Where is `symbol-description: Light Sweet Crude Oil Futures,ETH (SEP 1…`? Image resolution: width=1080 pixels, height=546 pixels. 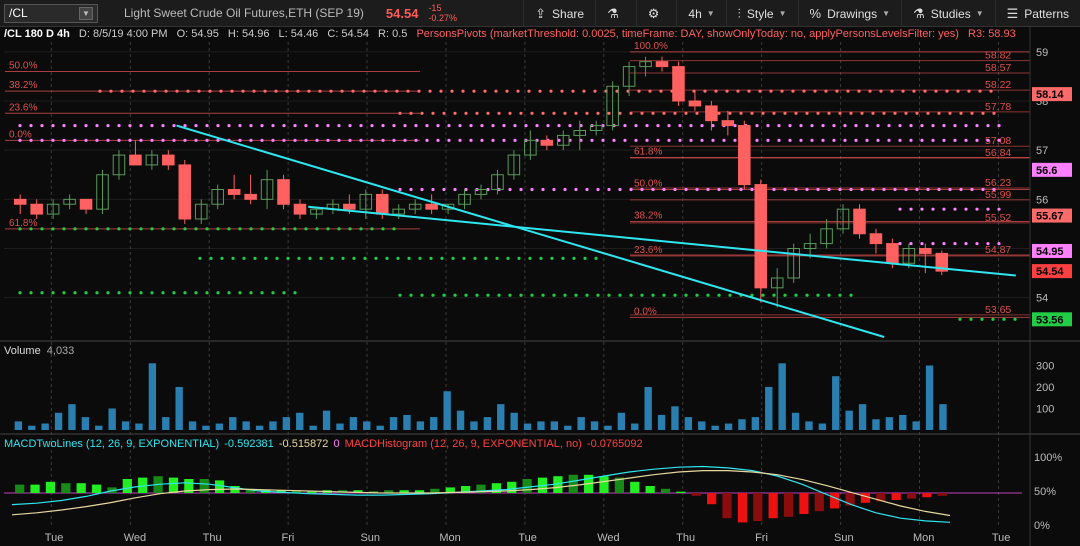
symbol-description: Light Sweet Crude Oil Futures,ETH (SEP 1… is located at coordinates (244, 13).